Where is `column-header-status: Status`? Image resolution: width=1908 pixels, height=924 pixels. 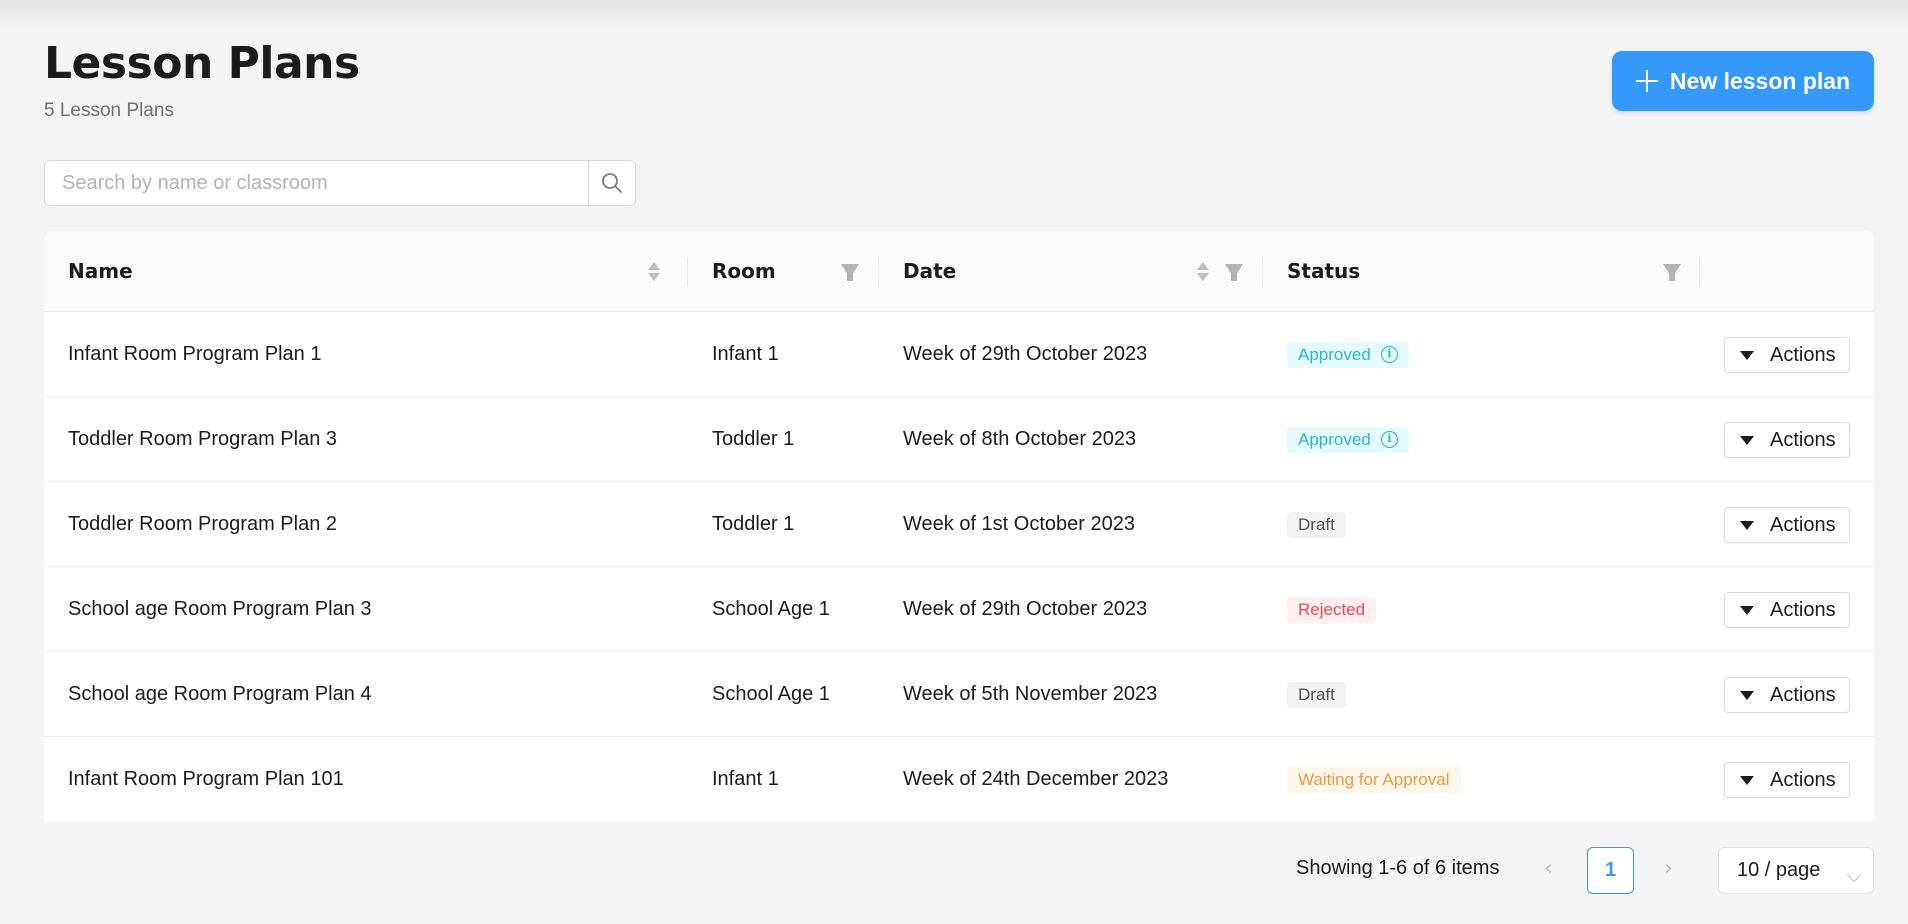 column-header-status: Status is located at coordinates (1324, 271).